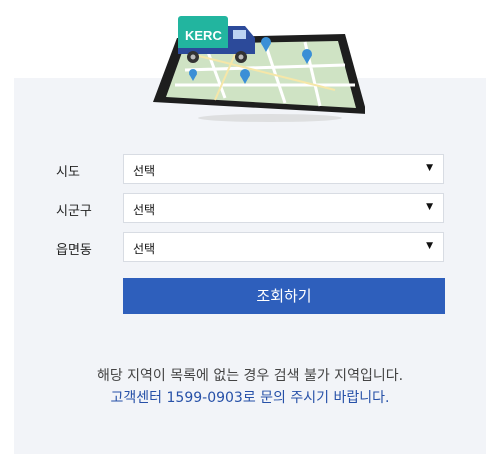 Image resolution: width=500 pixels, height=468 pixels. What do you see at coordinates (250, 398) in the screenshot?
I see `notice-customer-center: 고객센터 1599-0903로 문의 주시기 바랍니다.` at bounding box center [250, 398].